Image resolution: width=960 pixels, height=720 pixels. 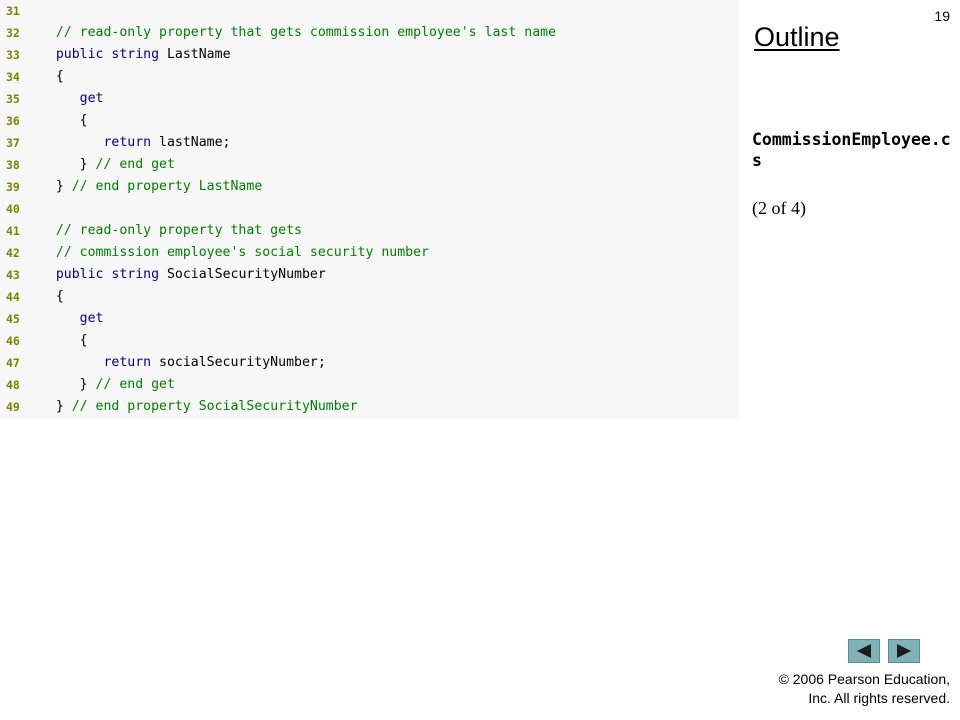 I want to click on line-number: 35, so click(x=13, y=99).